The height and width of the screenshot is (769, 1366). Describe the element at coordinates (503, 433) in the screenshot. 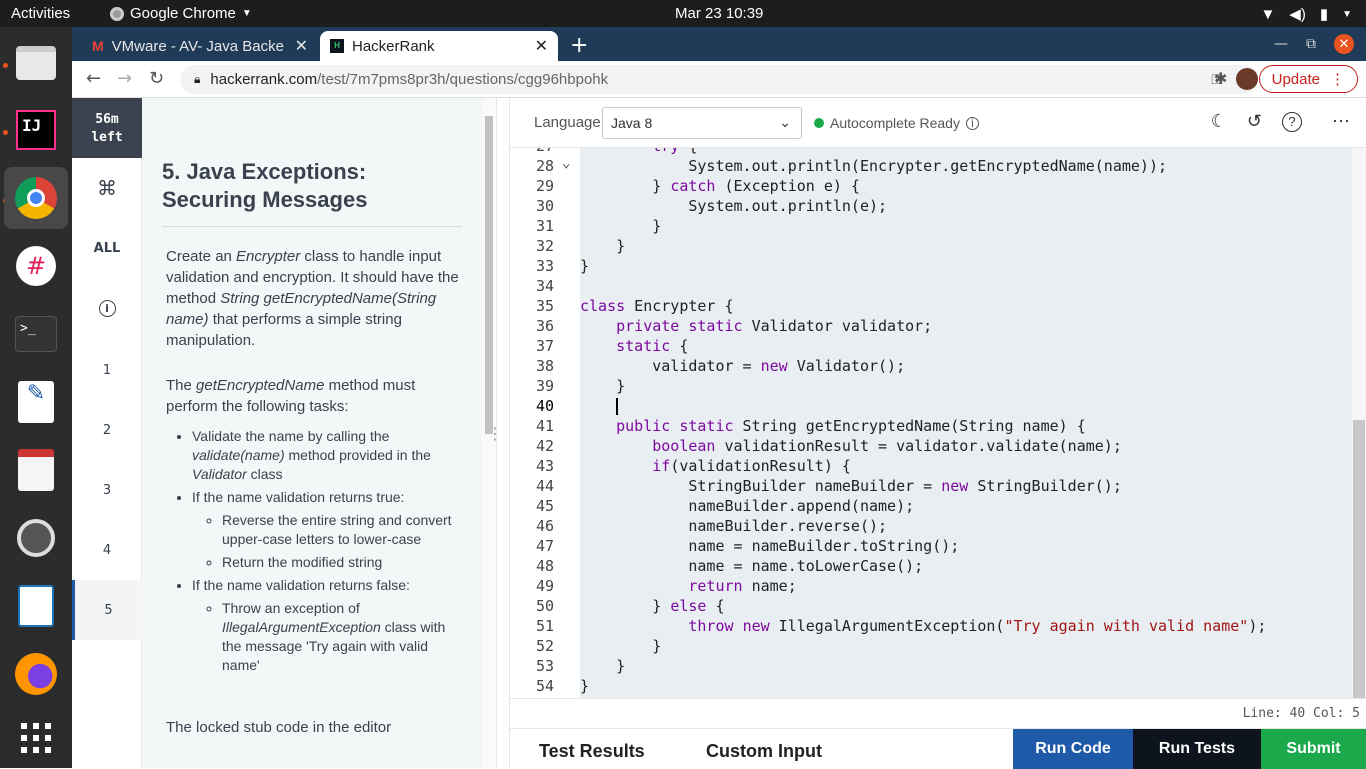

I see `panel-resize-handle: ⋮⋮` at that location.